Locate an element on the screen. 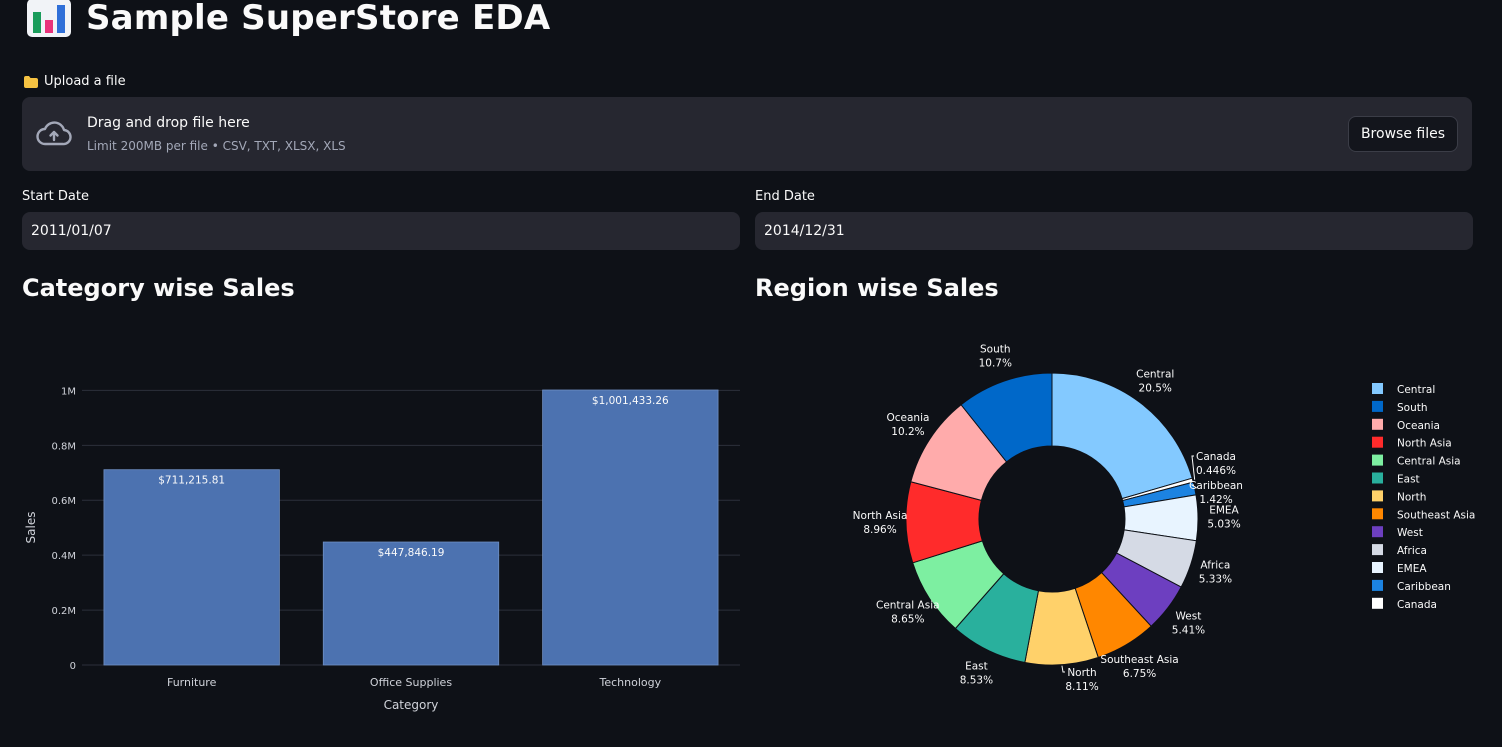  y-tick-label: 0.4M is located at coordinates (63, 556).